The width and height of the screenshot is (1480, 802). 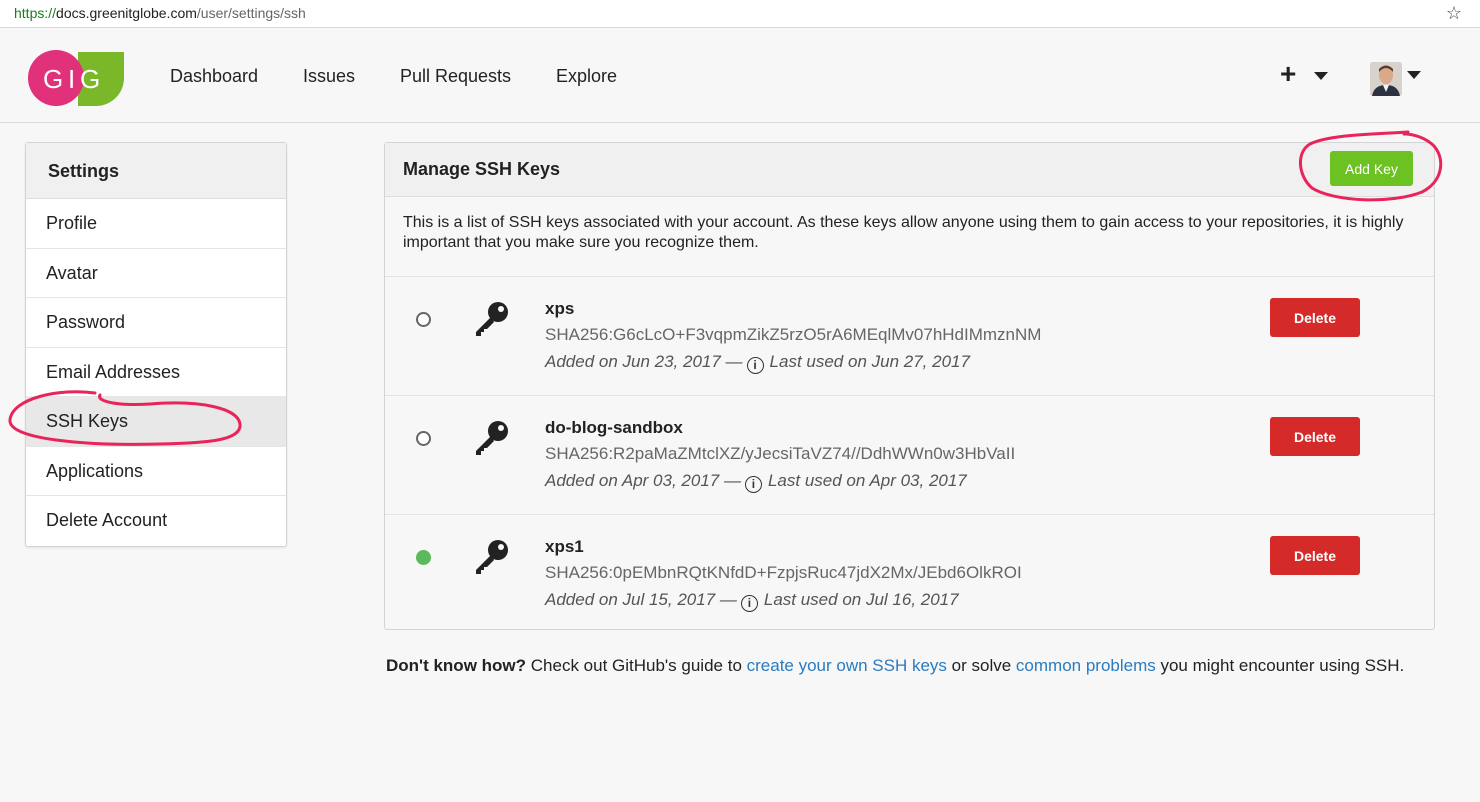 What do you see at coordinates (1086, 665) in the screenshot?
I see `common-problems-link: common problems` at bounding box center [1086, 665].